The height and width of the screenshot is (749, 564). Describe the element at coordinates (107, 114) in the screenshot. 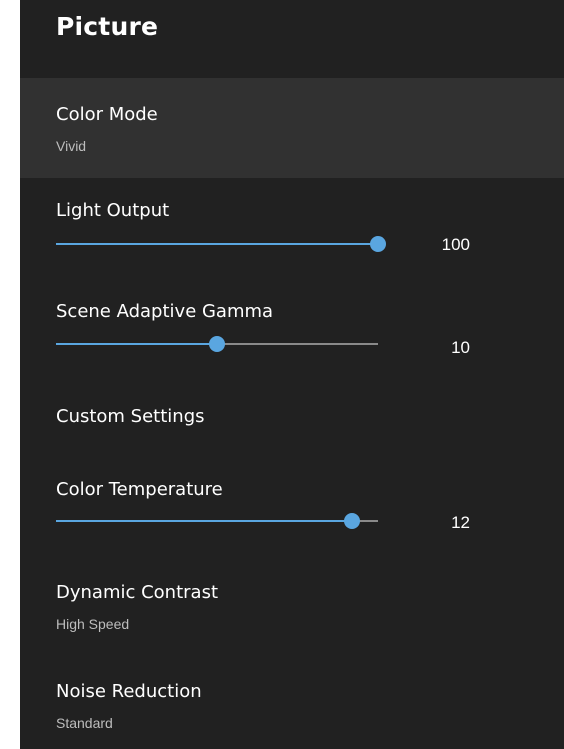

I see `color-mode-label: Color Mode` at that location.